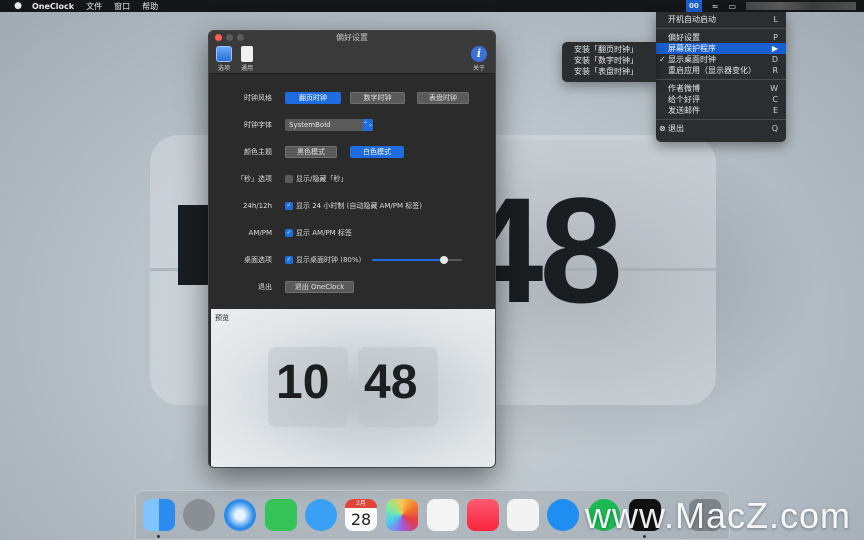 This screenshot has width=864, height=540. Describe the element at coordinates (260, 233) in the screenshot. I see `ampm-label: AM/PM` at that location.